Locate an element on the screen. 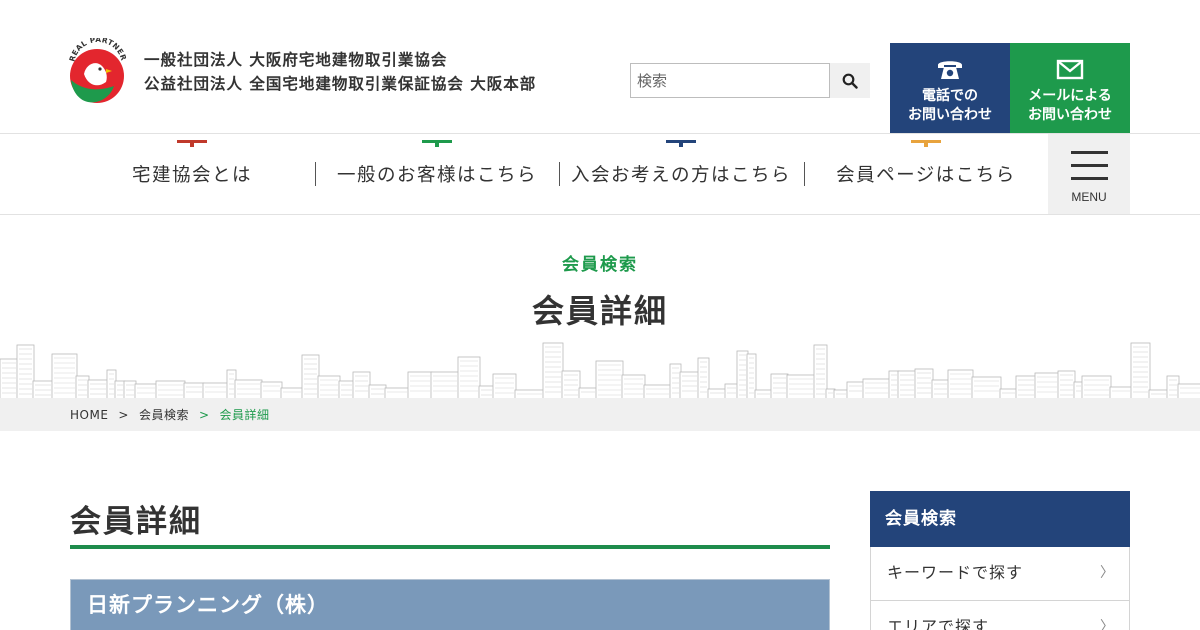  mail-contact-button: メールによる お問い合わせ is located at coordinates (1070, 88).